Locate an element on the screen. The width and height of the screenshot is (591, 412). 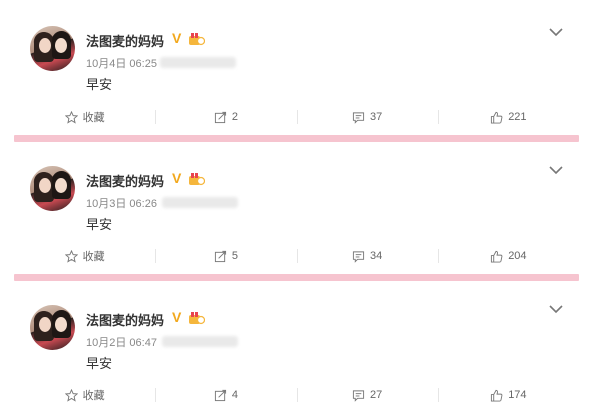
comment-button: 27 is located at coordinates (367, 395).